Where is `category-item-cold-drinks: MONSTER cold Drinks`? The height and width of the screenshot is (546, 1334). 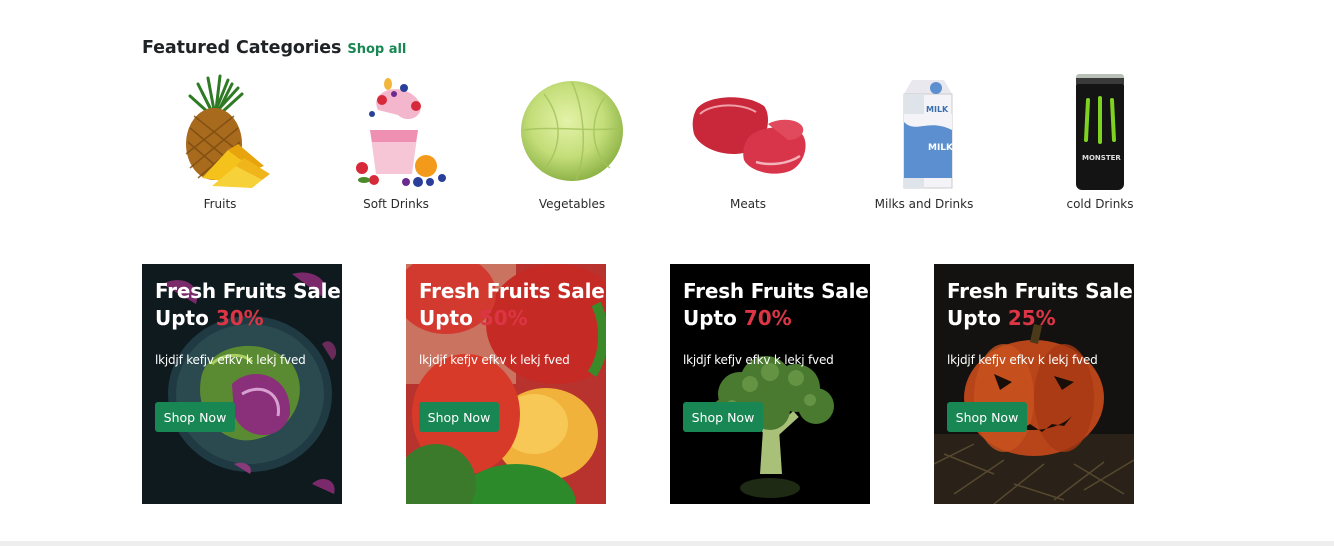
category-item-cold-drinks: MONSTER cold Drinks is located at coordinates (1100, 142).